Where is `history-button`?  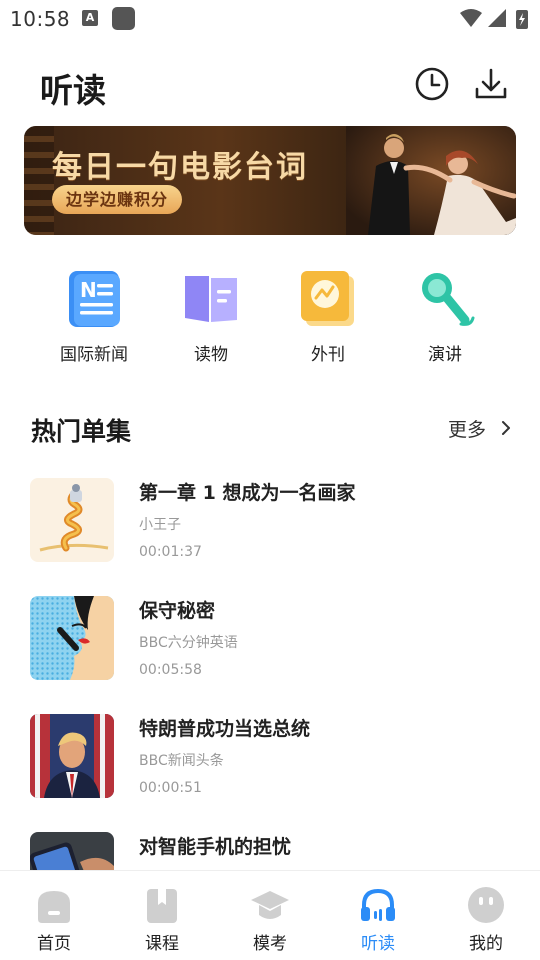
history-button is located at coordinates (432, 84).